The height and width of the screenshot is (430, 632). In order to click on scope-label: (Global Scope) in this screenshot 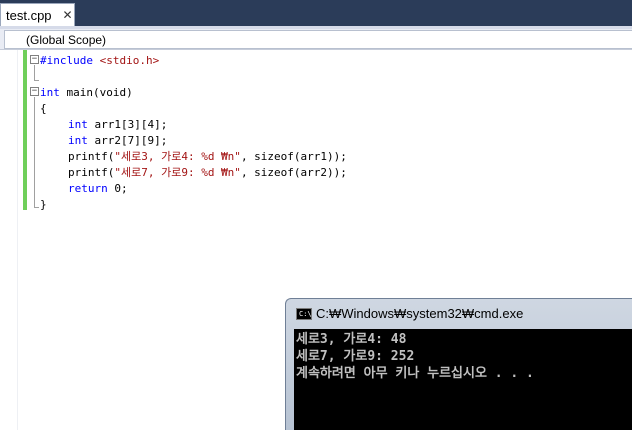, I will do `click(66, 40)`.